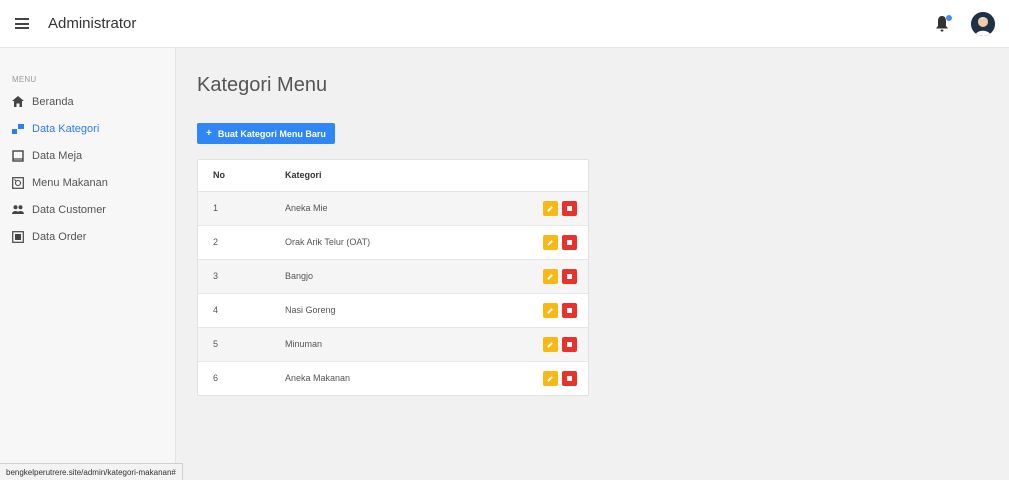 This screenshot has height=480, width=1009. I want to click on sidebar-section-label: MENU, so click(24, 79).